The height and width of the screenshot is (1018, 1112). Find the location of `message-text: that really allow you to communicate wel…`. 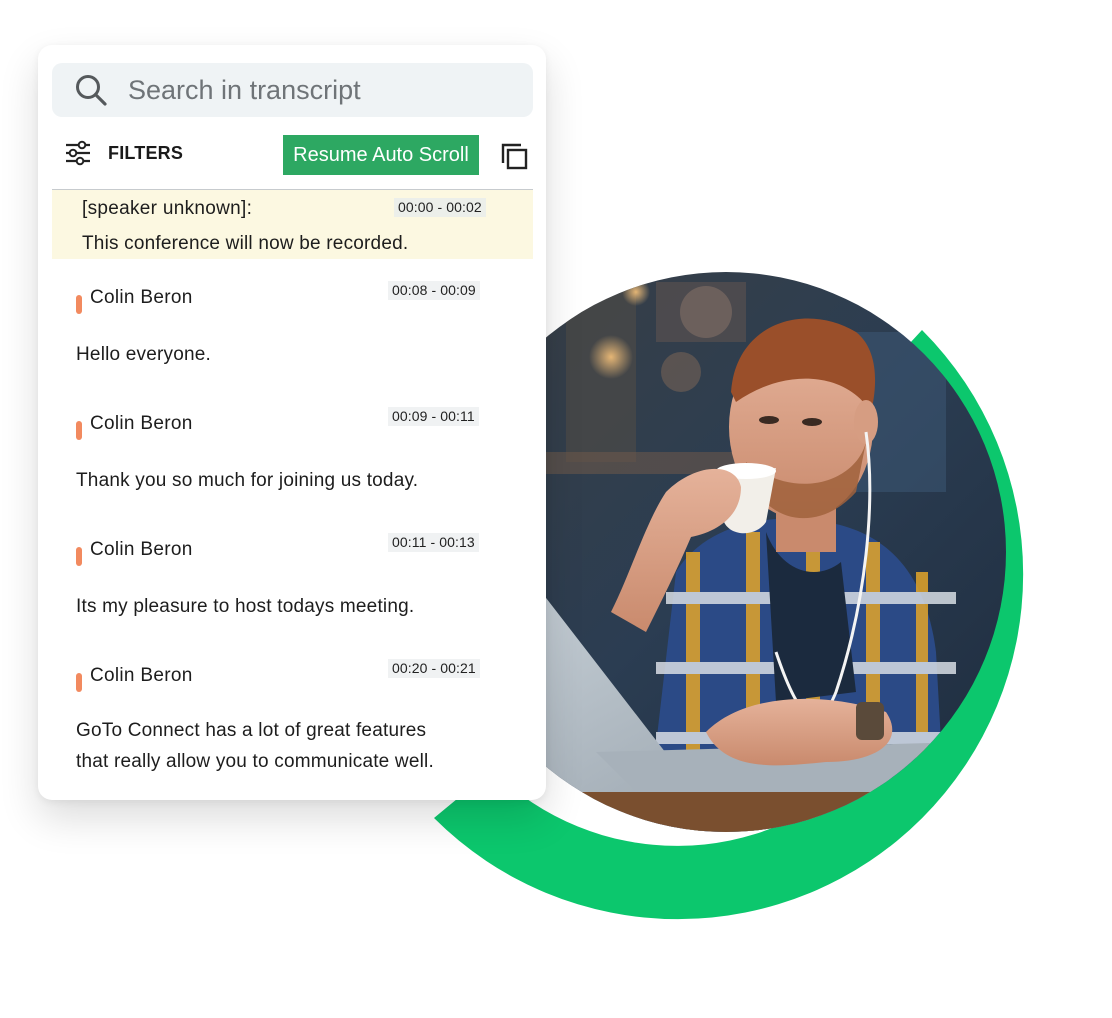

message-text: that really allow you to communicate wel… is located at coordinates (255, 761).